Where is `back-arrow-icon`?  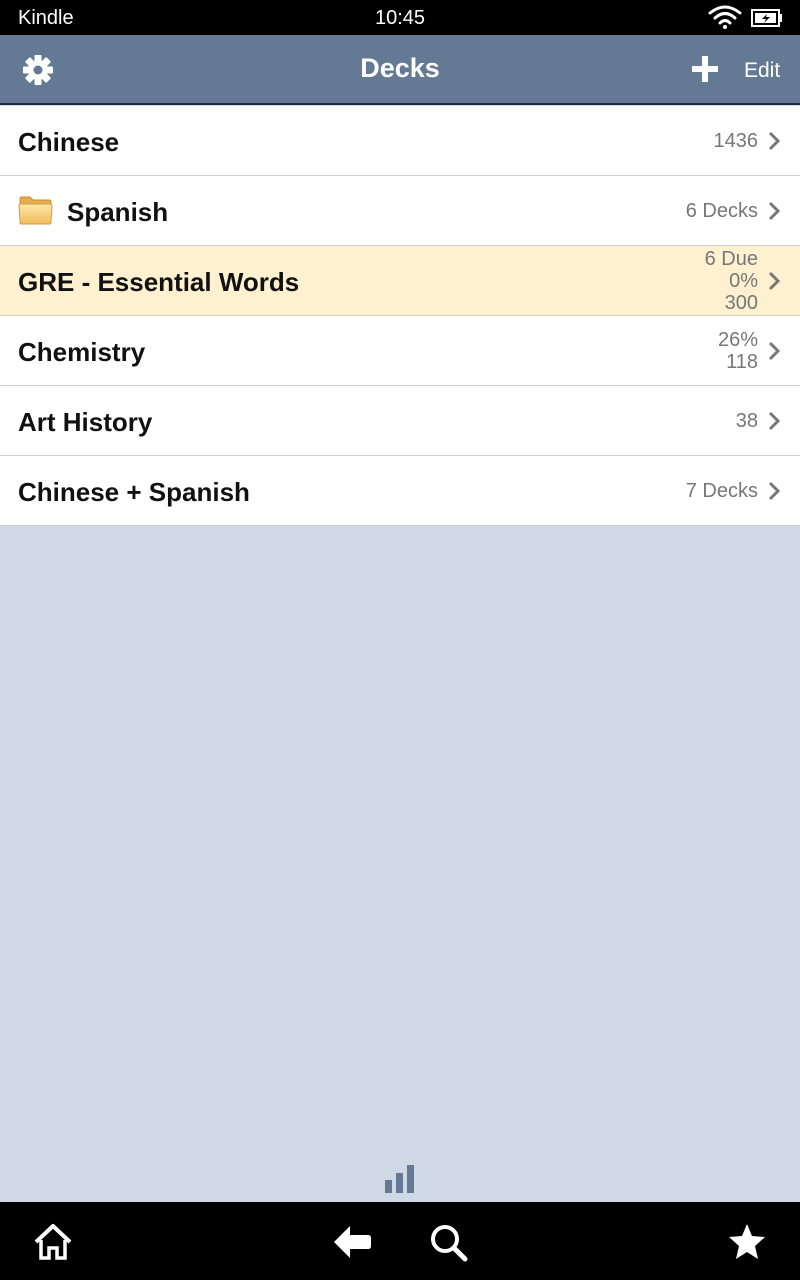
back-arrow-icon is located at coordinates (352, 1242).